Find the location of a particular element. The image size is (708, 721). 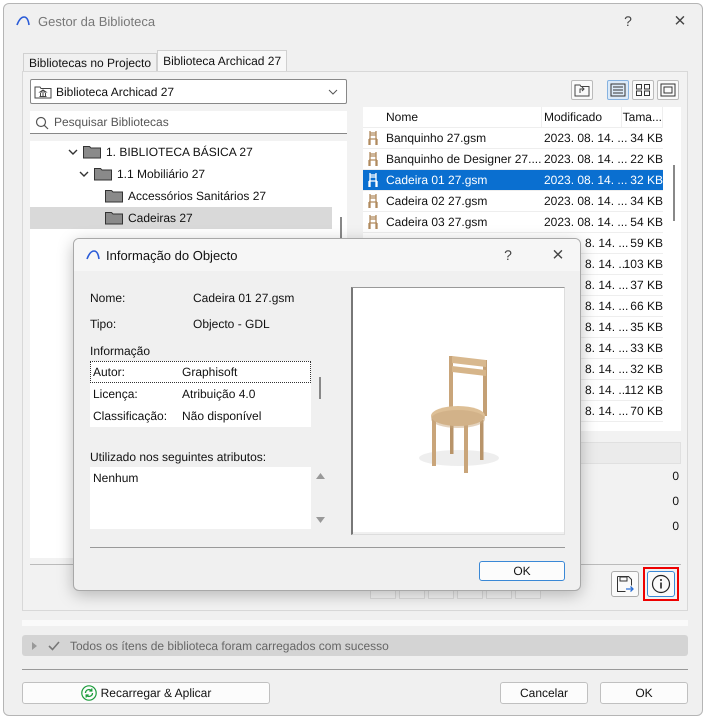

file-name: Banquinho 27.gsm is located at coordinates (436, 138).